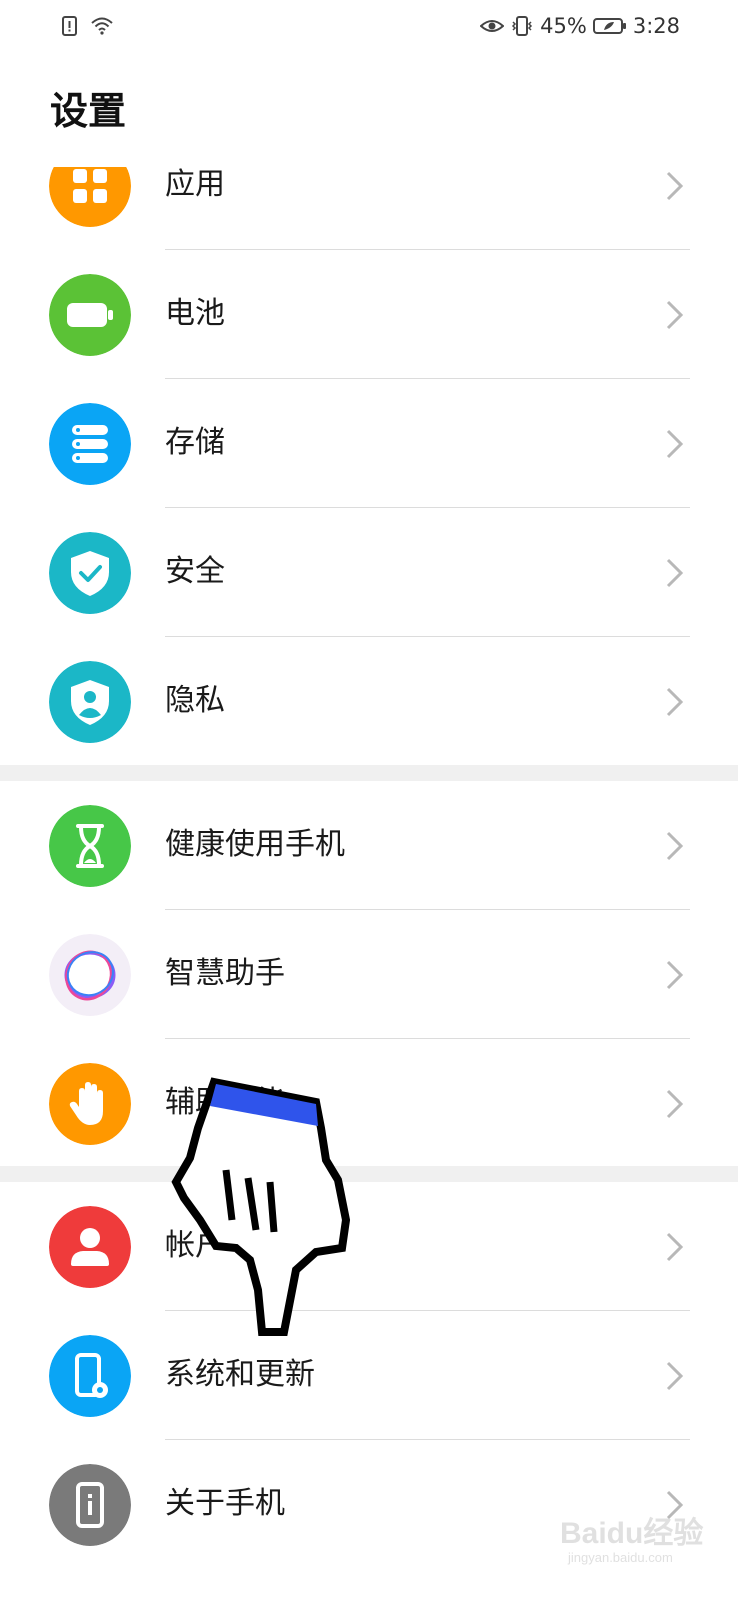  Describe the element at coordinates (369, 314) in the screenshot. I see `settings-item-battery: 电池` at that location.